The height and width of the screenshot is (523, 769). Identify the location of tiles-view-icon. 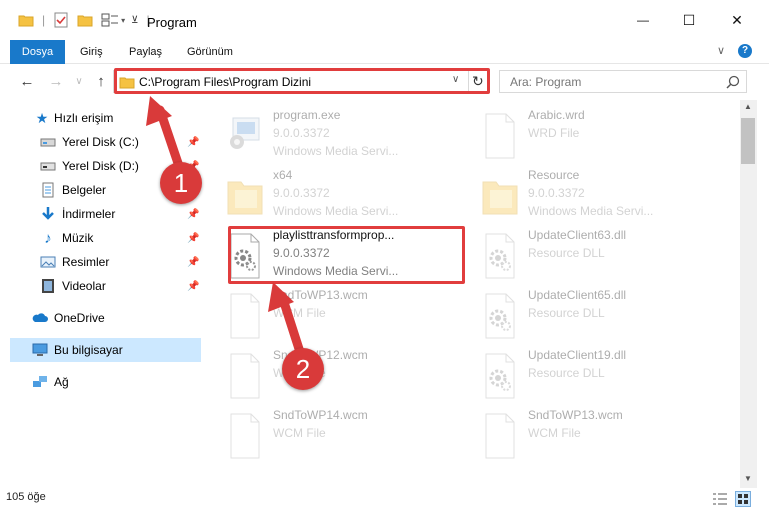
(743, 499).